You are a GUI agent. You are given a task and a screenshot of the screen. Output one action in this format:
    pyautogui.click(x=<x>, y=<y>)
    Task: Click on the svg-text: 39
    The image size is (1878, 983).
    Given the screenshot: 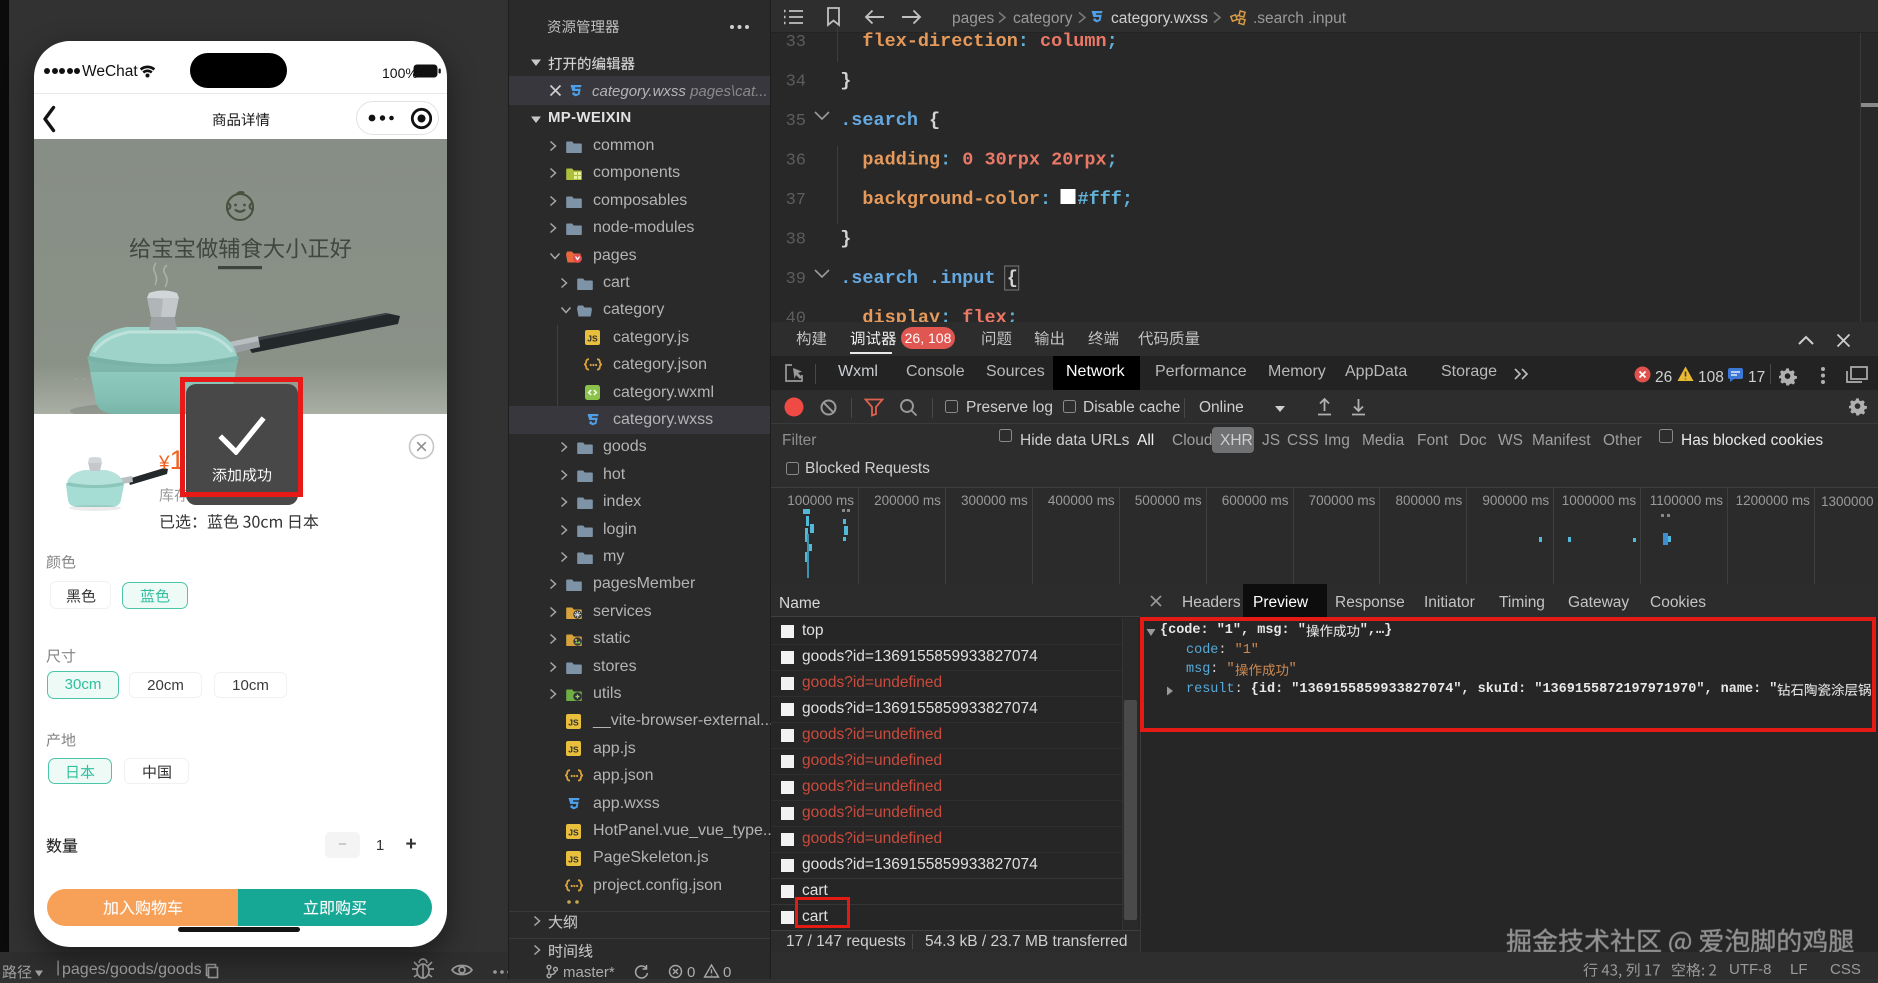 What is the action you would take?
    pyautogui.click(x=796, y=279)
    